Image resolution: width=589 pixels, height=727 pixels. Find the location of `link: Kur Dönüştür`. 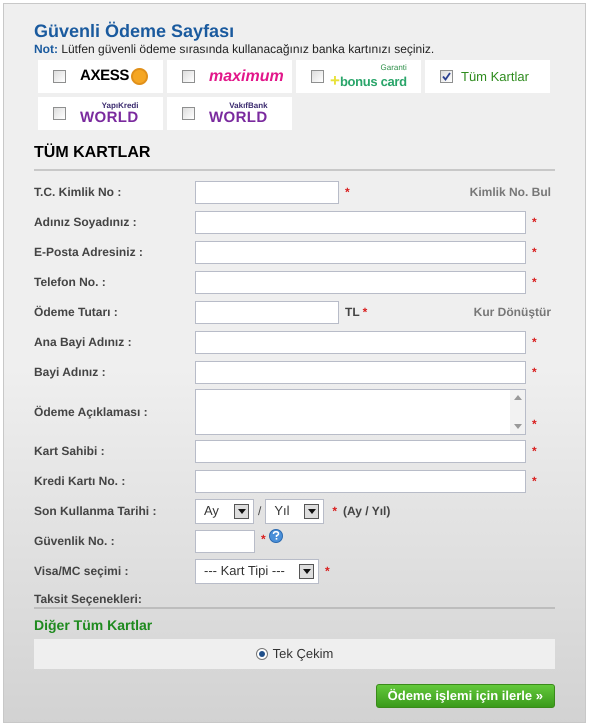

link: Kur Dönüştür is located at coordinates (512, 312).